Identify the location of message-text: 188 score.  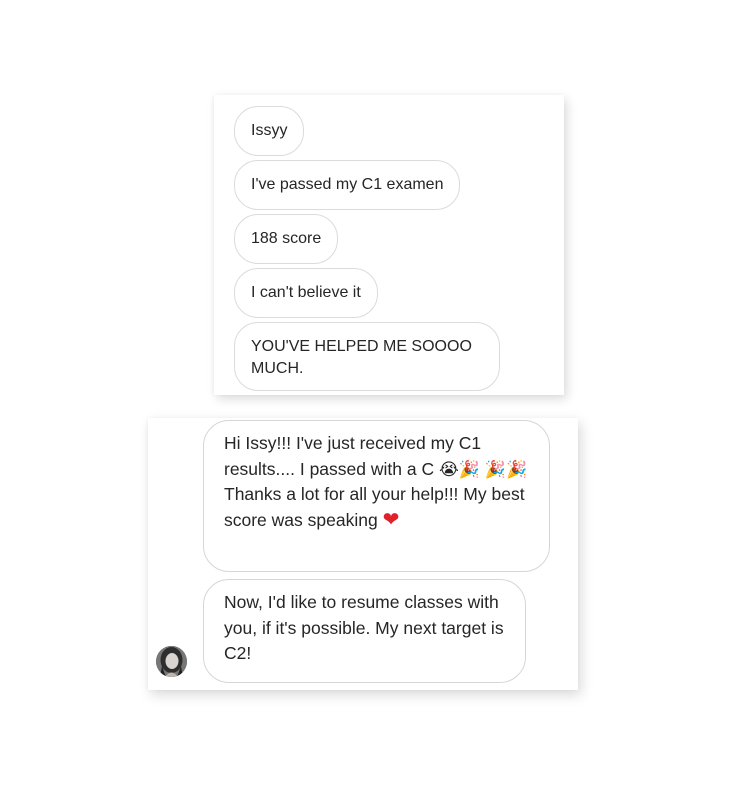
(286, 238).